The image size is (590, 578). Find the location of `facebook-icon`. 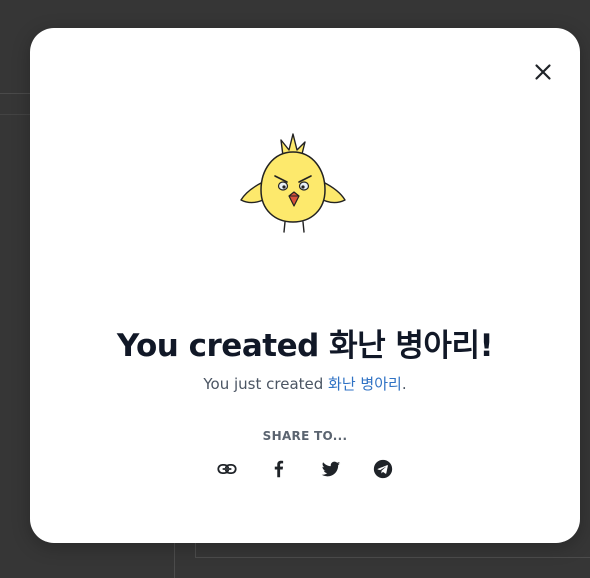

facebook-icon is located at coordinates (279, 469).